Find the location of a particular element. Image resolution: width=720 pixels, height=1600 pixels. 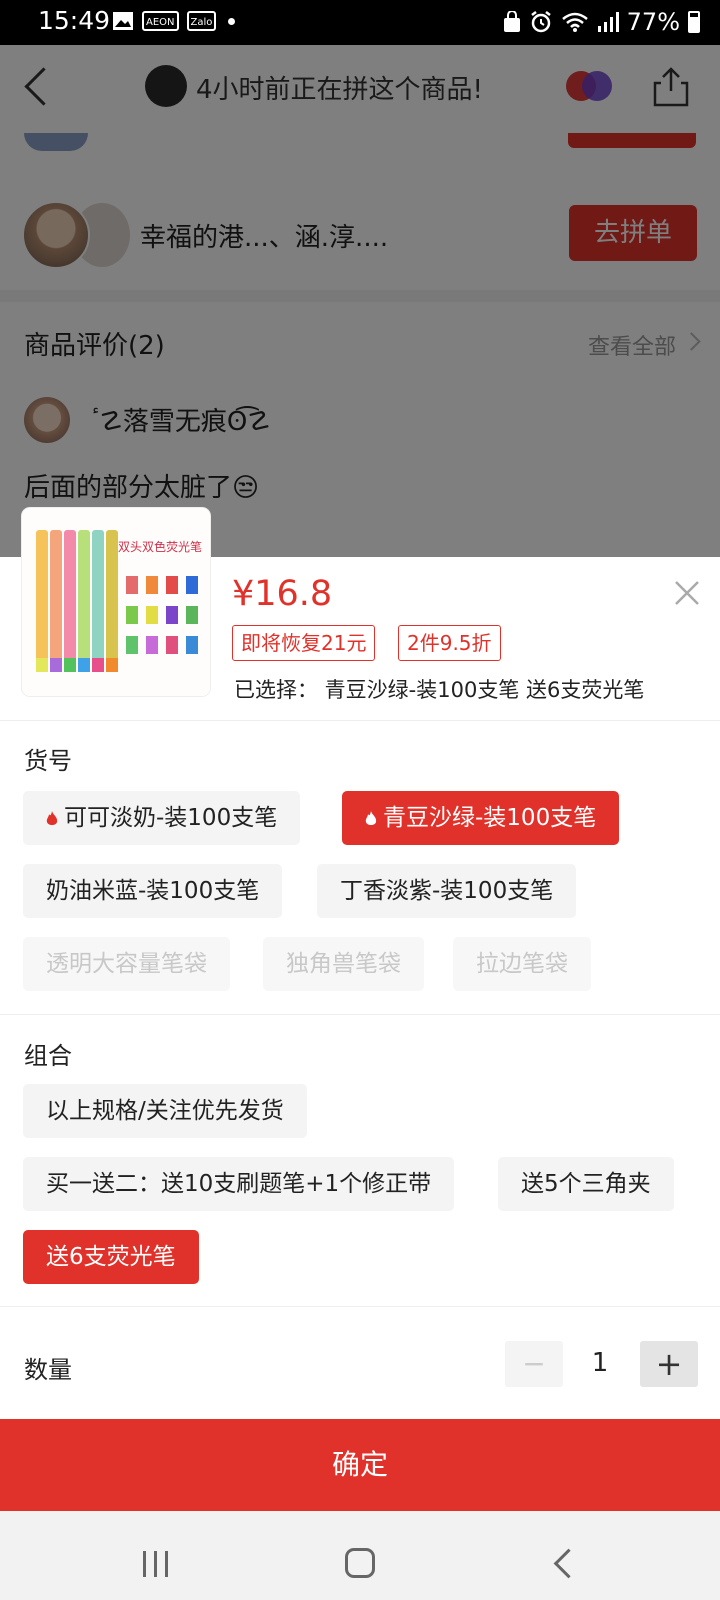

combo-option-priority: 以上规格/关注优先发货 is located at coordinates (165, 1111).